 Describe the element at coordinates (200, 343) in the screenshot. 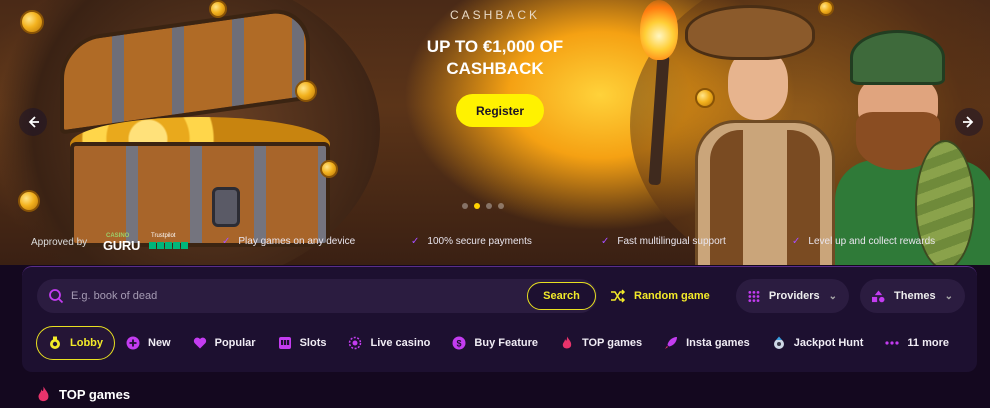

I see `heart-icon` at that location.